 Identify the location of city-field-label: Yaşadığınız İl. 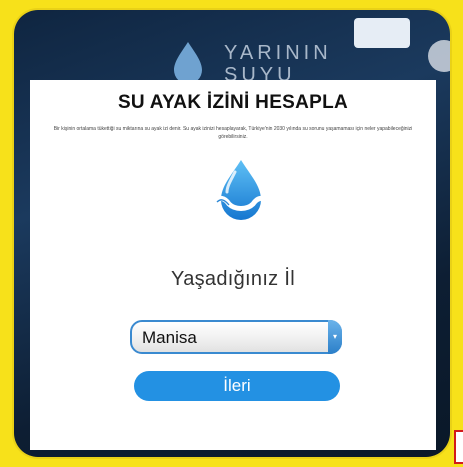
(233, 279).